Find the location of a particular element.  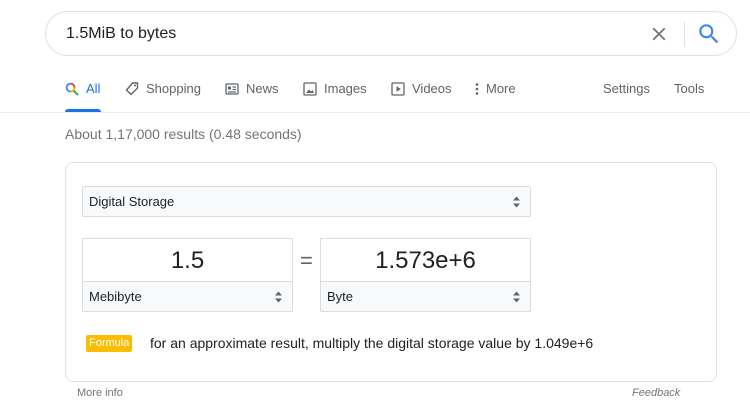

newspaper-icon is located at coordinates (232, 89).